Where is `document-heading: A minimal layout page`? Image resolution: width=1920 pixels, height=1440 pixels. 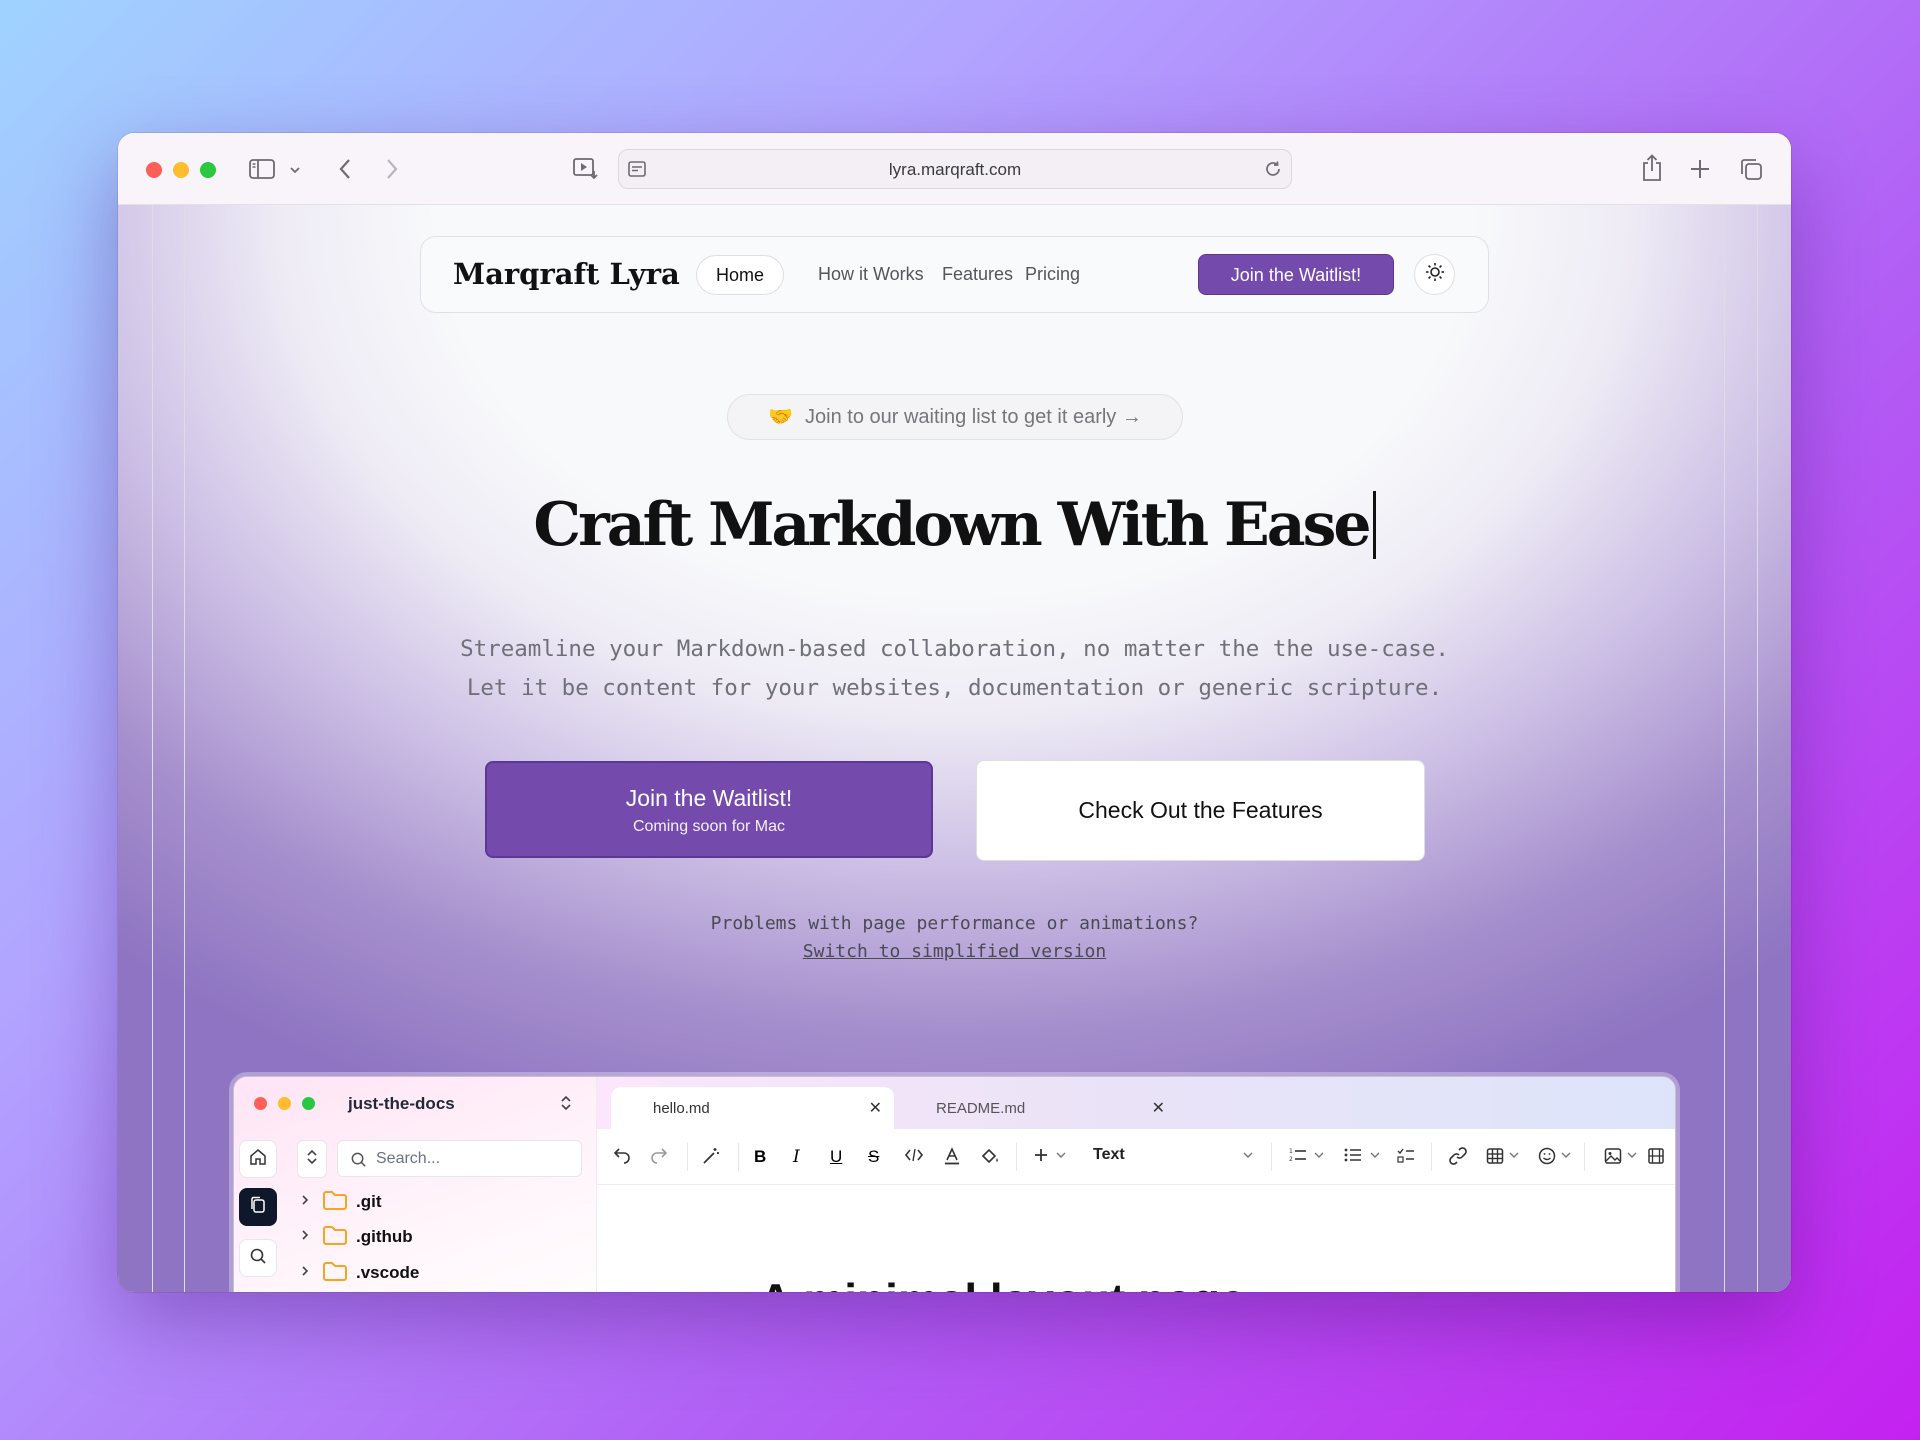 document-heading: A minimal layout page is located at coordinates (1002, 1282).